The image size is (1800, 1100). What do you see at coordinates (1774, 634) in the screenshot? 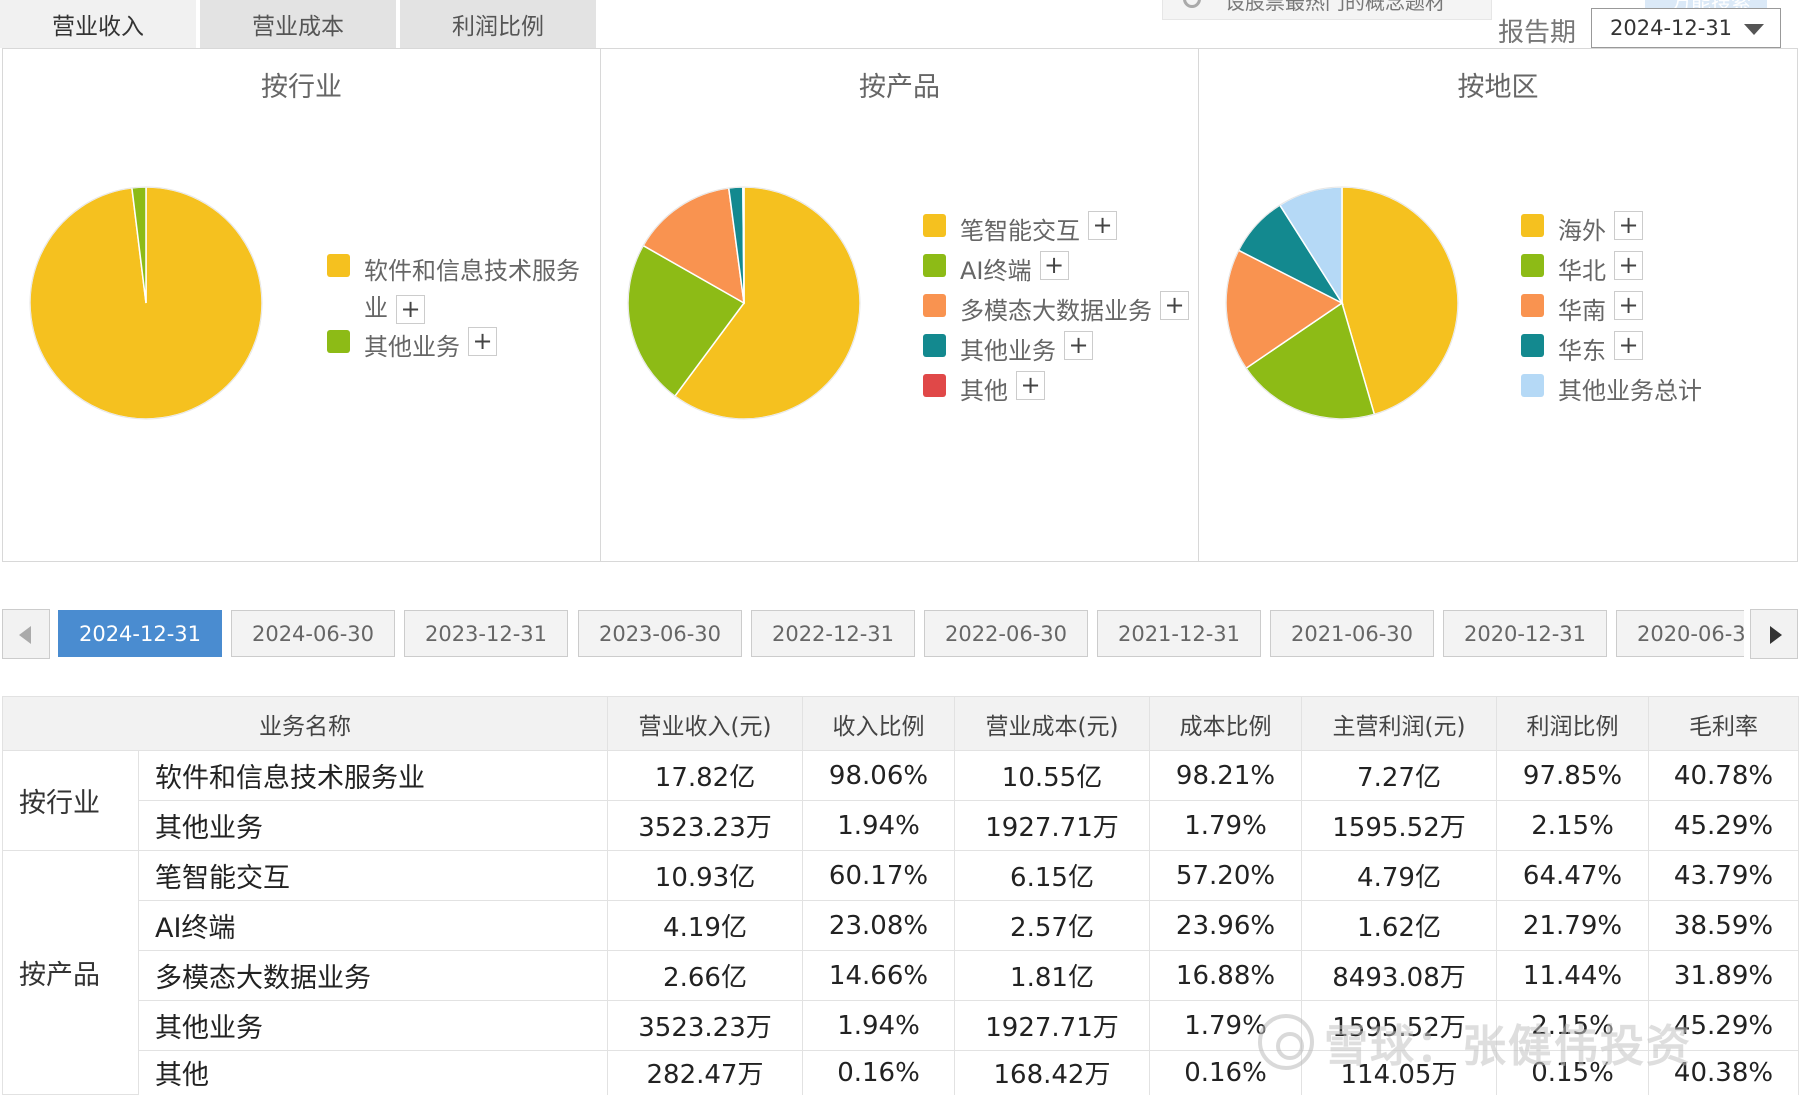
I see `scroll-right-button` at bounding box center [1774, 634].